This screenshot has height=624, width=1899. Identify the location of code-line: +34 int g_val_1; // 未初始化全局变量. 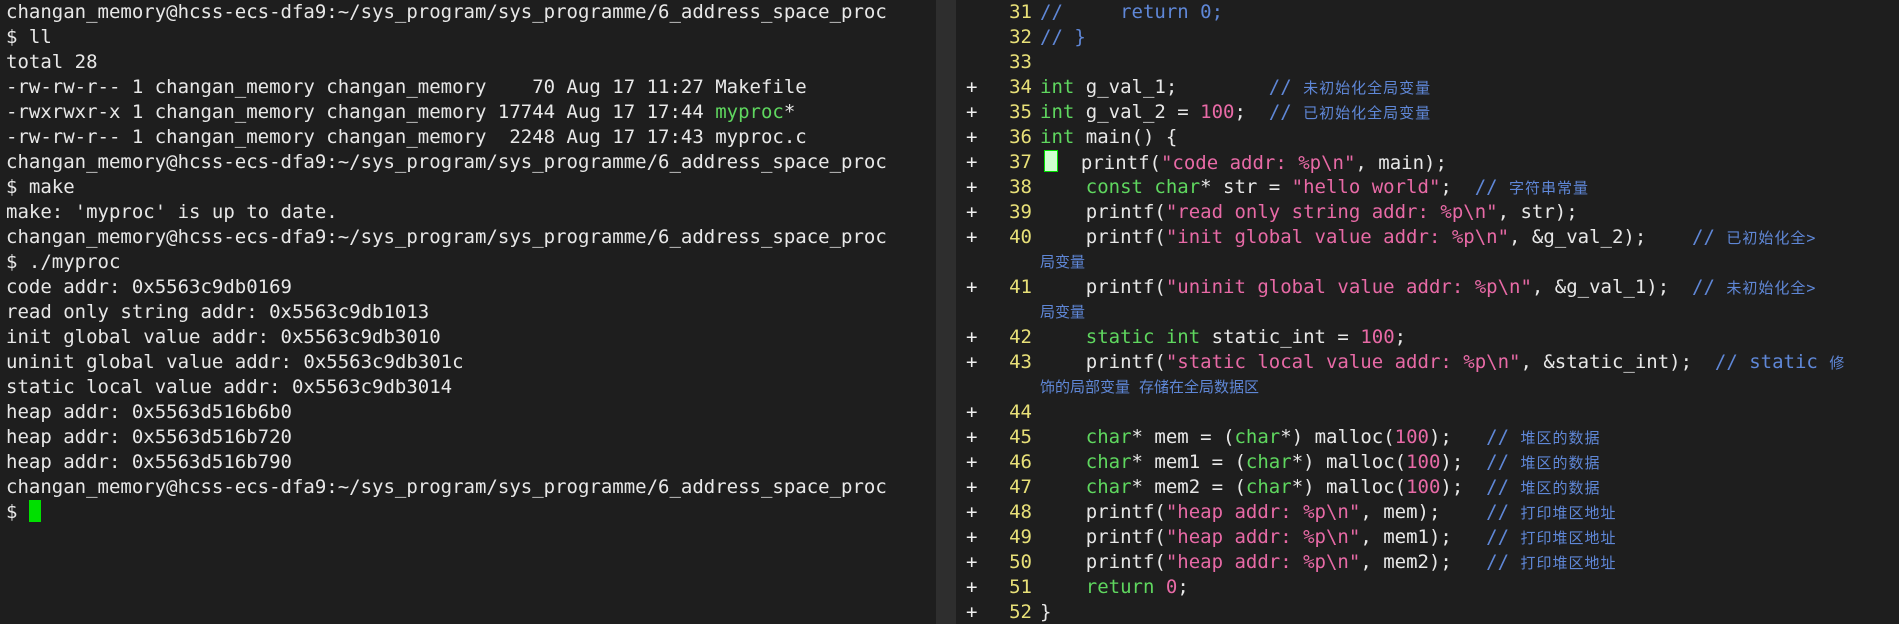
(1427, 87).